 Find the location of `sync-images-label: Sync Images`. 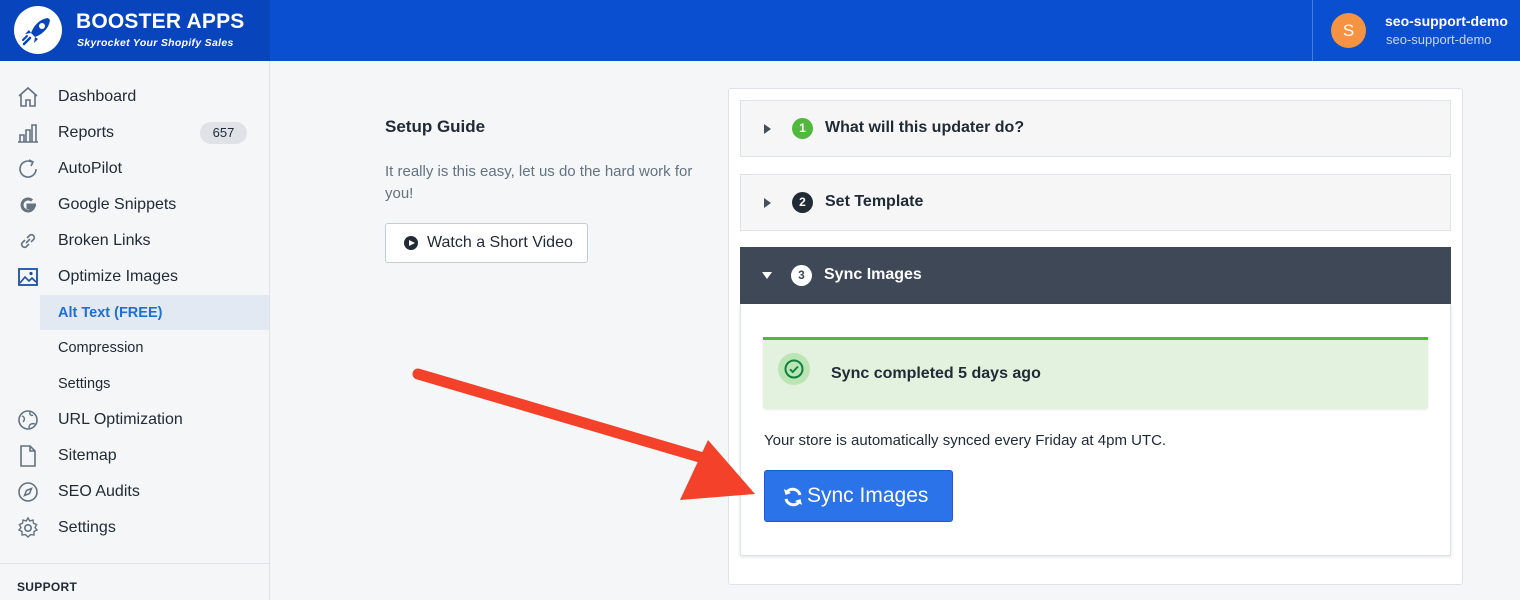

sync-images-label: Sync Images is located at coordinates (868, 495).